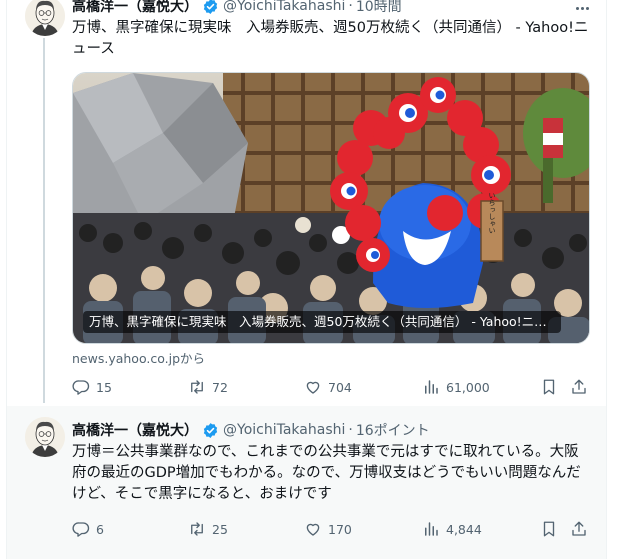 The height and width of the screenshot is (559, 621). What do you see at coordinates (138, 357) in the screenshot?
I see `card-source: news.yahoo.co.jpから` at bounding box center [138, 357].